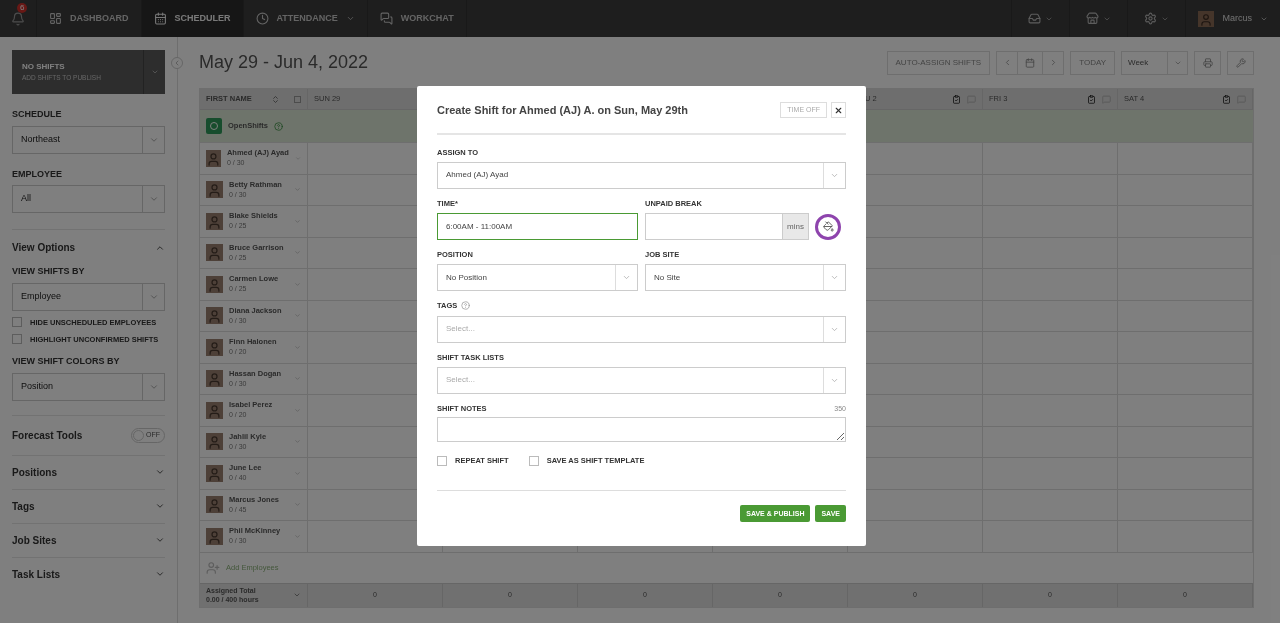 The width and height of the screenshot is (1280, 623). Describe the element at coordinates (213, 567) in the screenshot. I see `add-user-icon` at that location.